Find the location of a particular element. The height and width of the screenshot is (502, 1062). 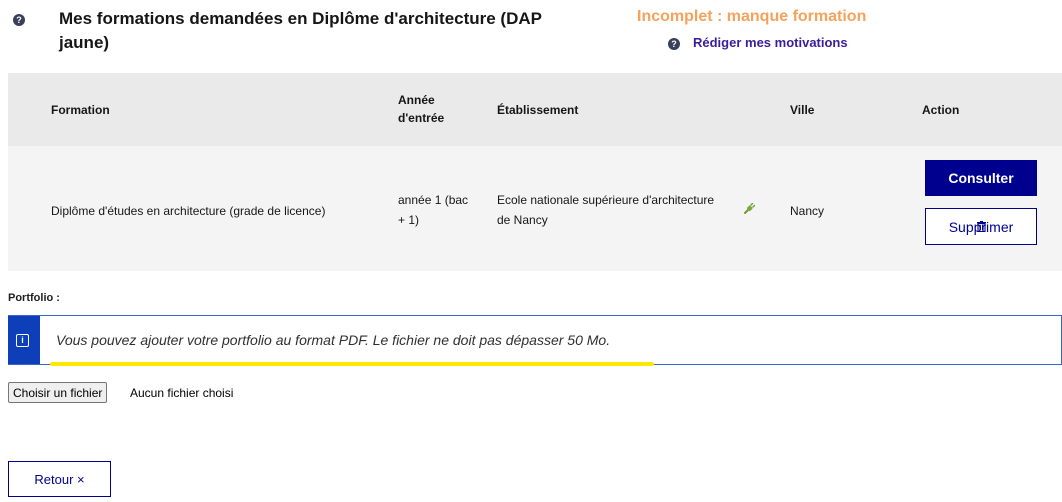

cell-annee: année 1 (bac + 1) is located at coordinates (433, 210).